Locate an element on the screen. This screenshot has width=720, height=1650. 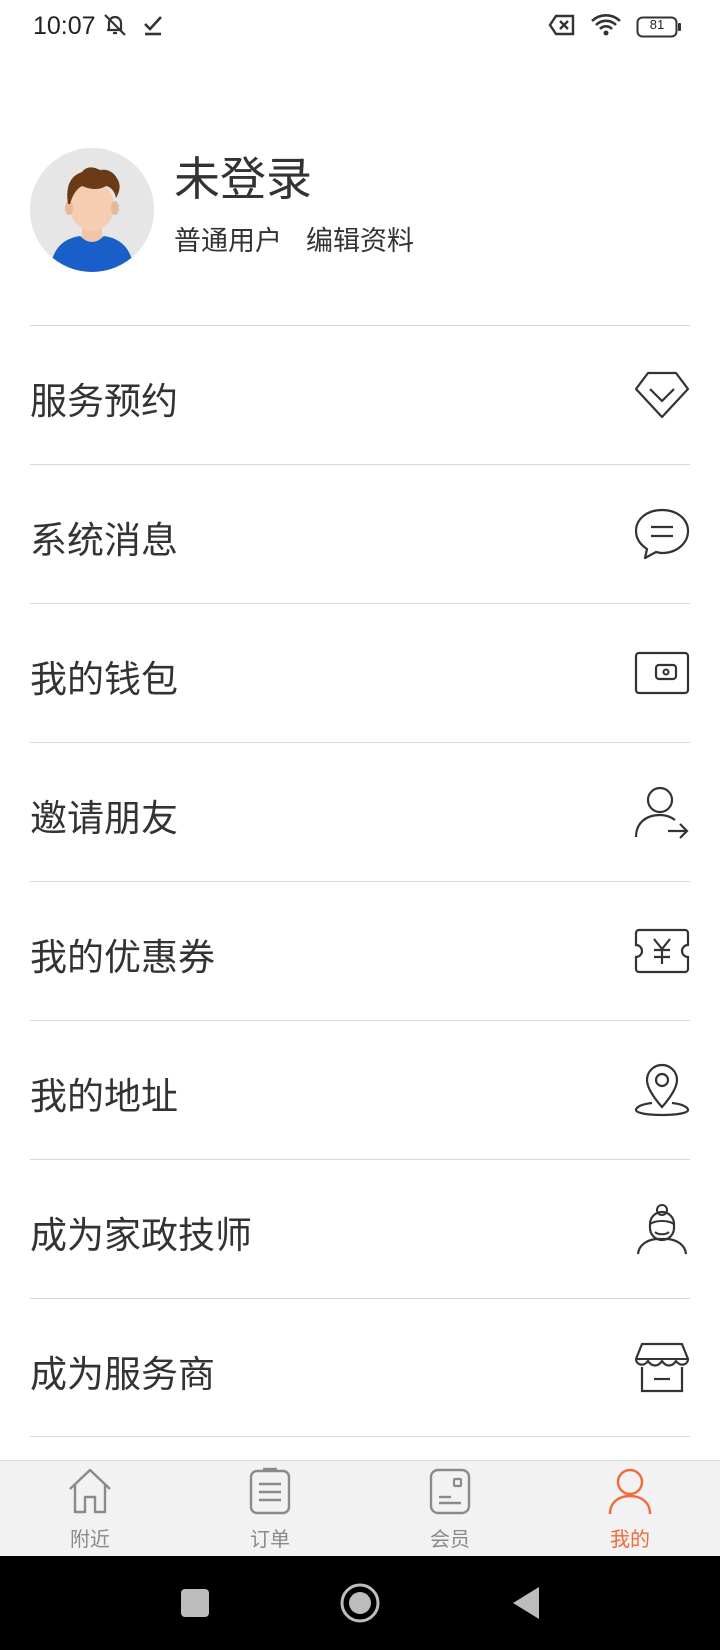
tab-label: 我的 is located at coordinates (630, 1539).